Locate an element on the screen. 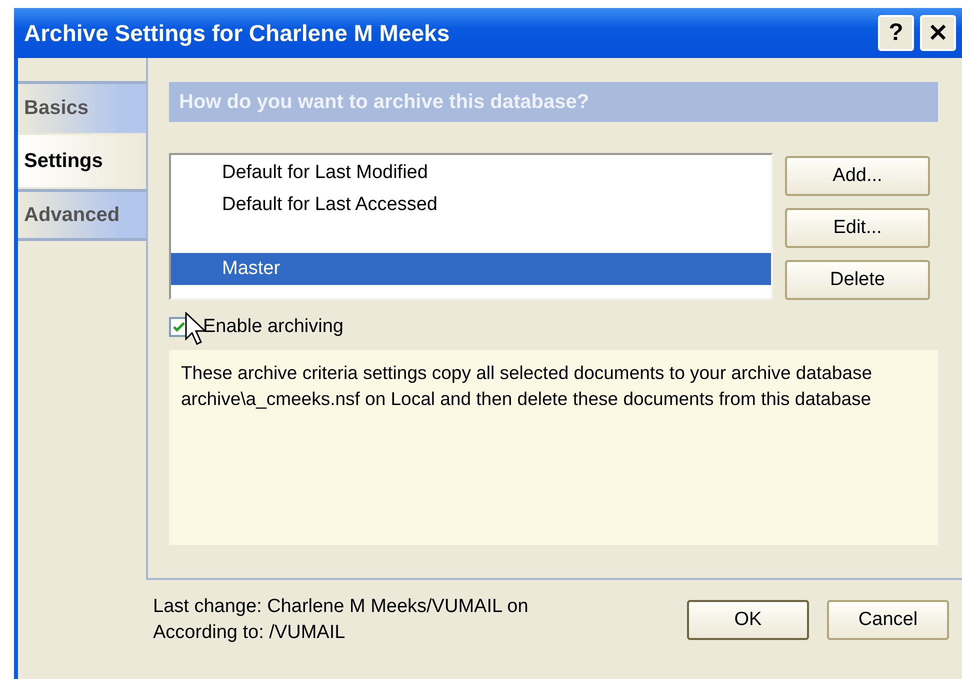 Image resolution: width=962 pixels, height=679 pixels. tab: Advanced is located at coordinates (82, 215).